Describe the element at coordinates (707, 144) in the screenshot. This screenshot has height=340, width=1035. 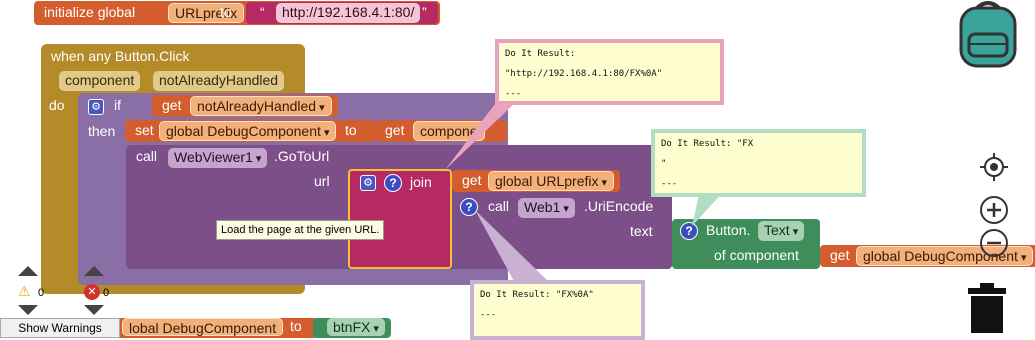
I see `bubble-header: Do It Result: "FX` at that location.